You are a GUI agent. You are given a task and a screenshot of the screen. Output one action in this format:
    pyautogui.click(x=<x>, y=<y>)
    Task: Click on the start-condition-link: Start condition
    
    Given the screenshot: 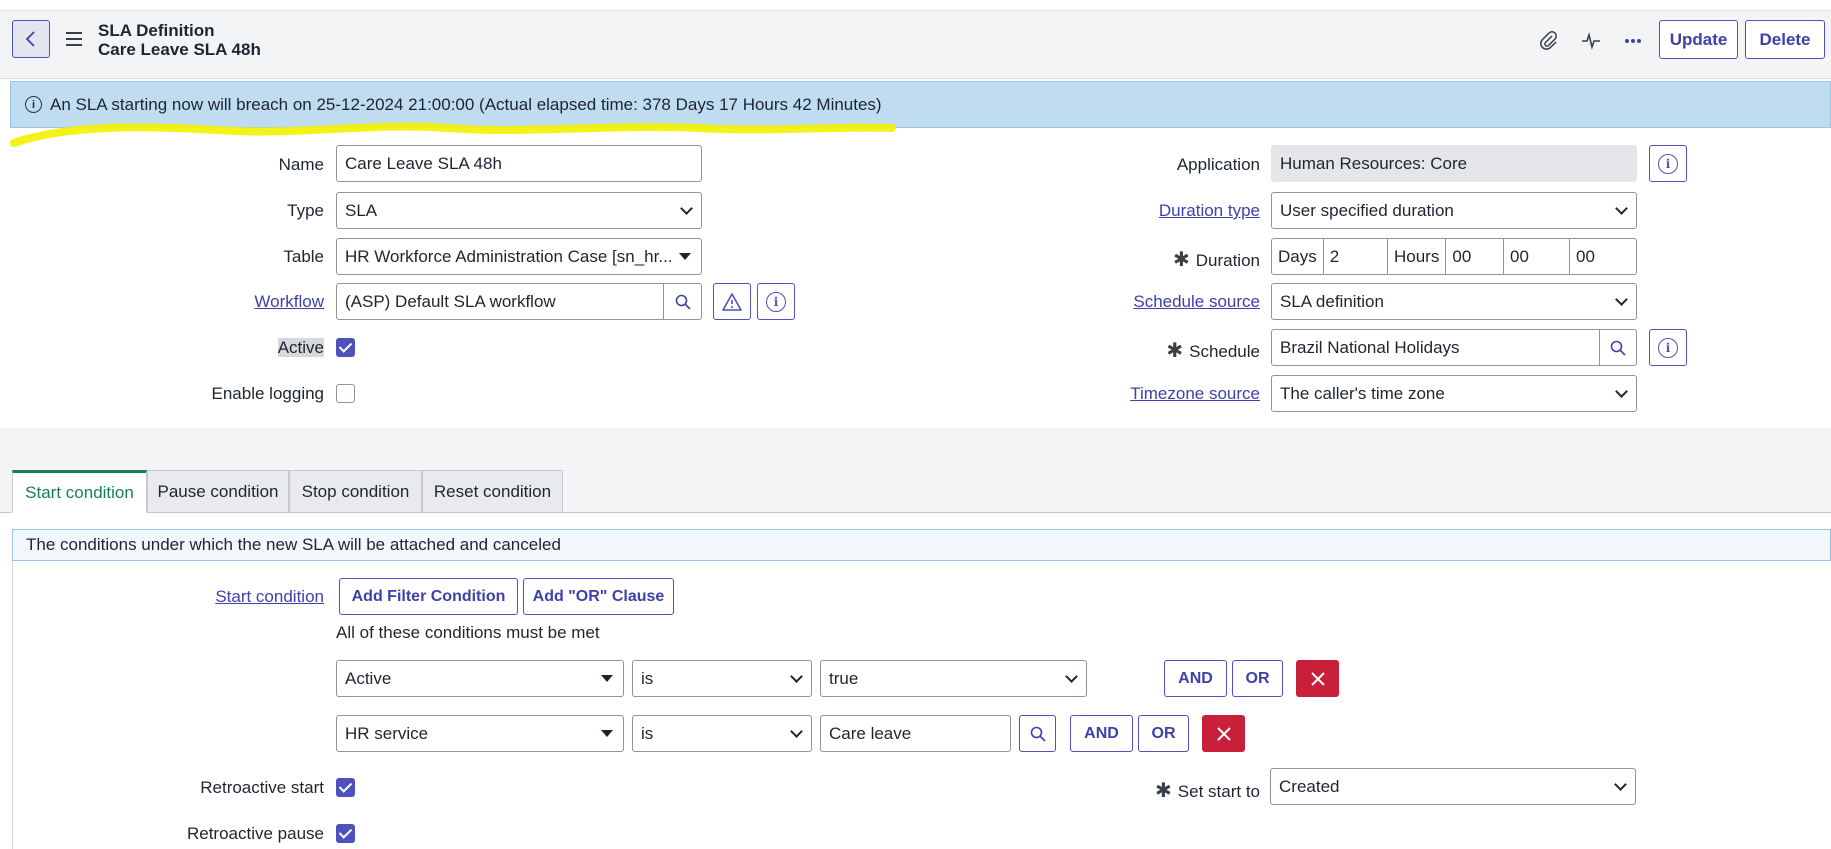 What is the action you would take?
    pyautogui.click(x=247, y=597)
    